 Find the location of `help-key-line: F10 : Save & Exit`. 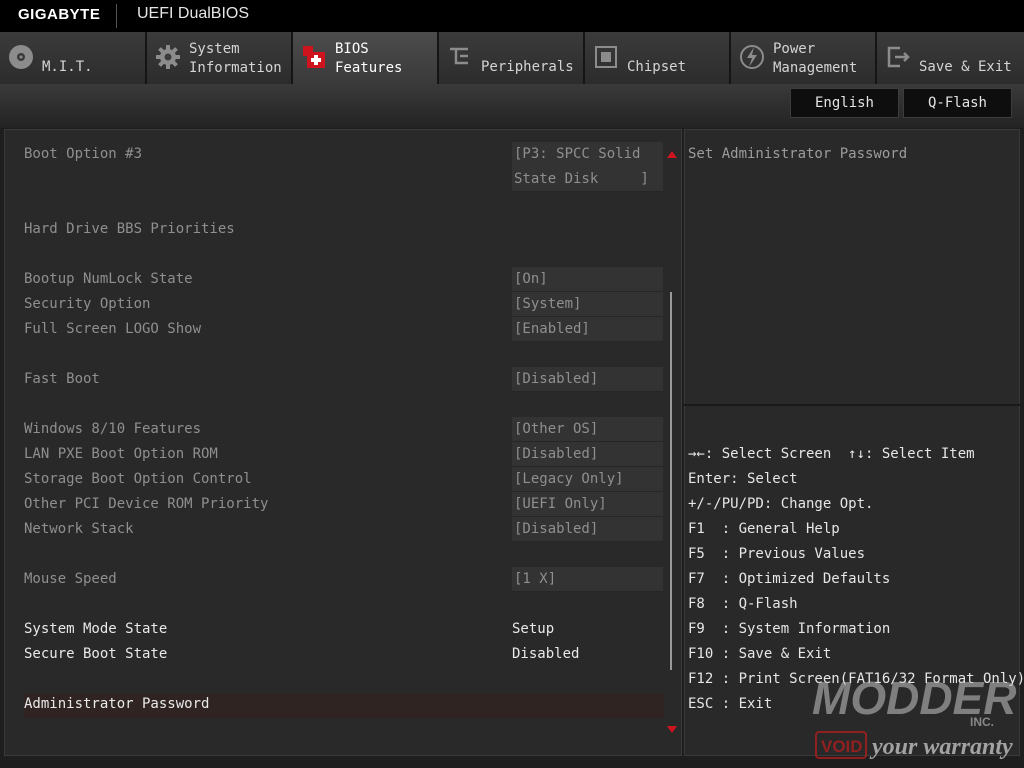

help-key-line: F10 : Save & Exit is located at coordinates (760, 654).